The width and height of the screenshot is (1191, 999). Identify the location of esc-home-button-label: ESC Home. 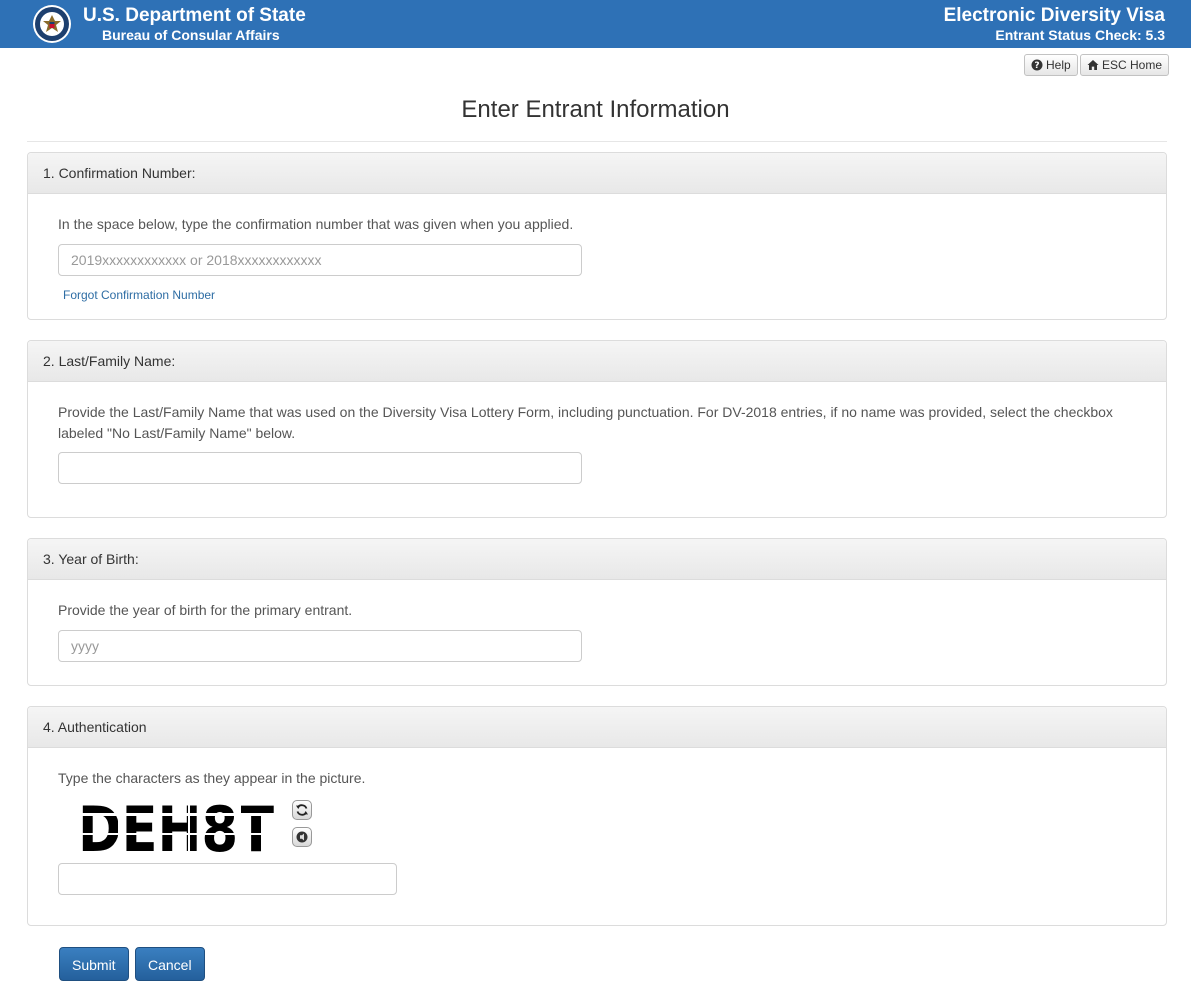
(1132, 65).